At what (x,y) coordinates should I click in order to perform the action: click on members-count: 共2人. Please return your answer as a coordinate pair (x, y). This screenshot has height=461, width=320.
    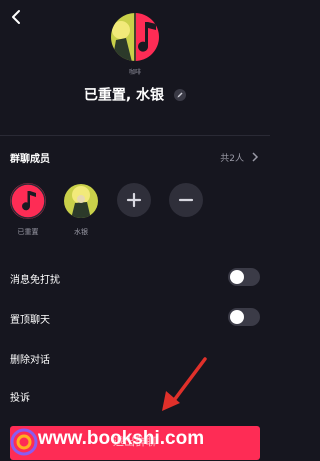
    Looking at the image, I should click on (232, 159).